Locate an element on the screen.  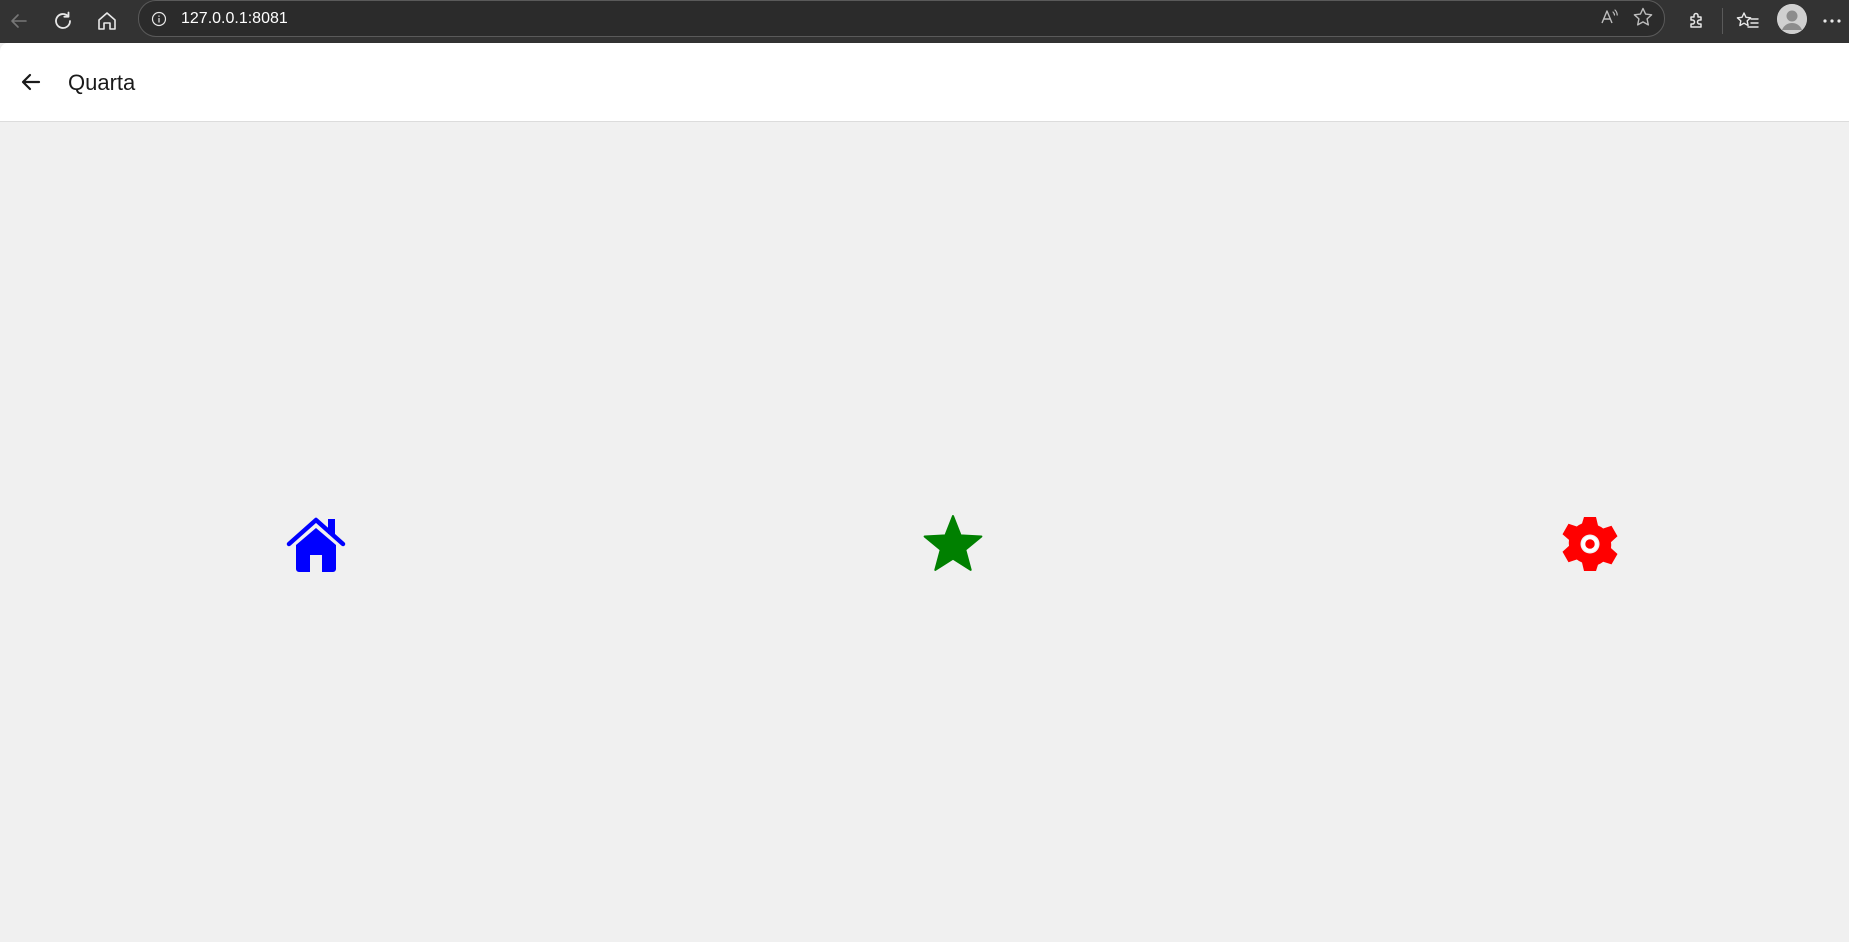
star-outline-icon is located at coordinates (1643, 19).